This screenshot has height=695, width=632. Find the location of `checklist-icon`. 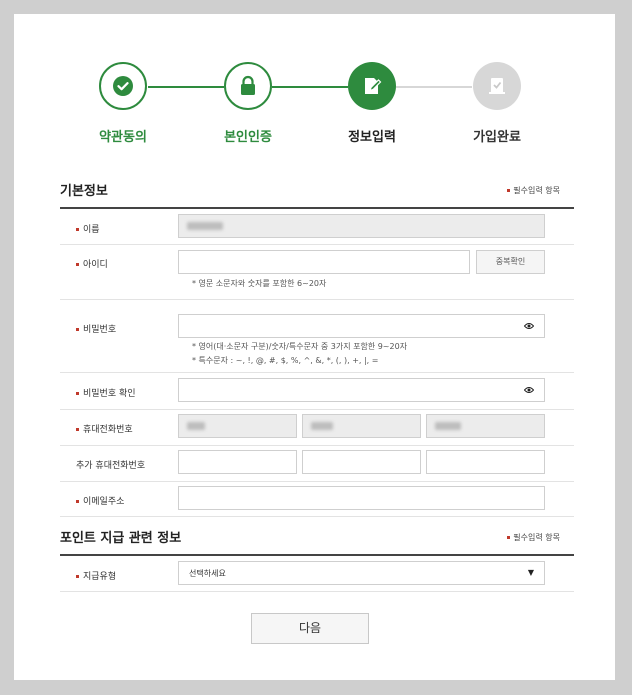

checklist-icon is located at coordinates (497, 86).